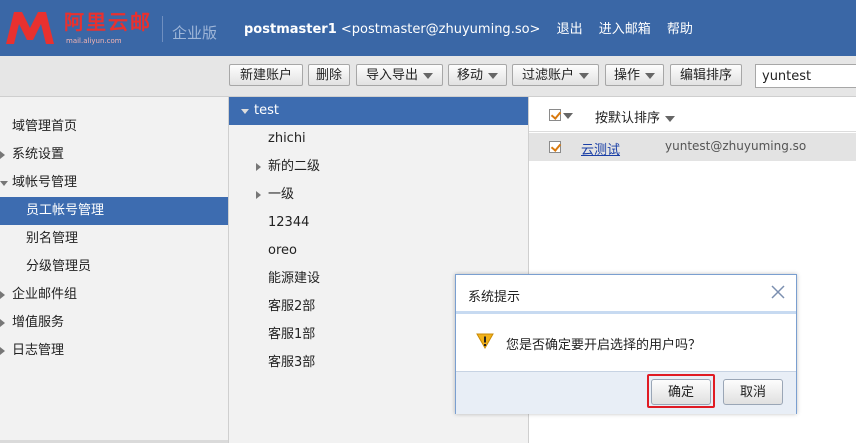 This screenshot has width=856, height=443. Describe the element at coordinates (736, 146) in the screenshot. I see `account-email: yuntest@zhuyuming.so` at that location.